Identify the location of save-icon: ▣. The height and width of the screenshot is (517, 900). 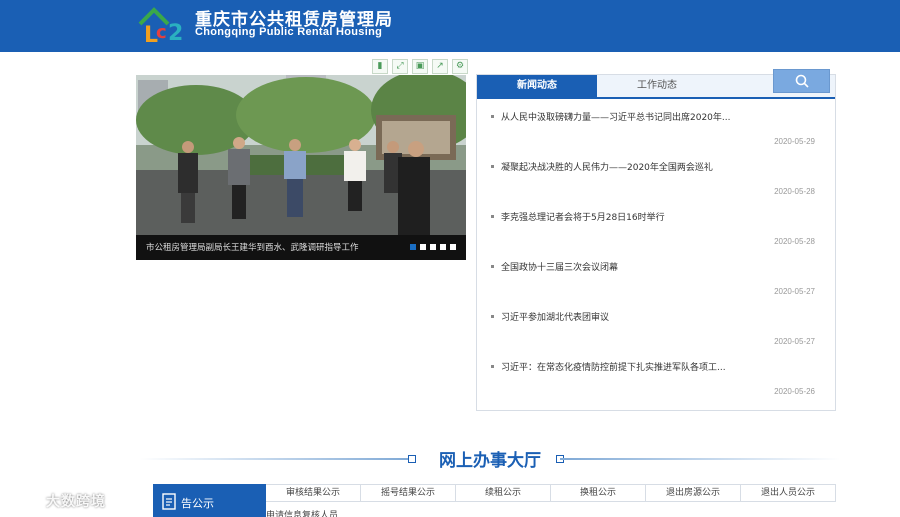
(420, 66).